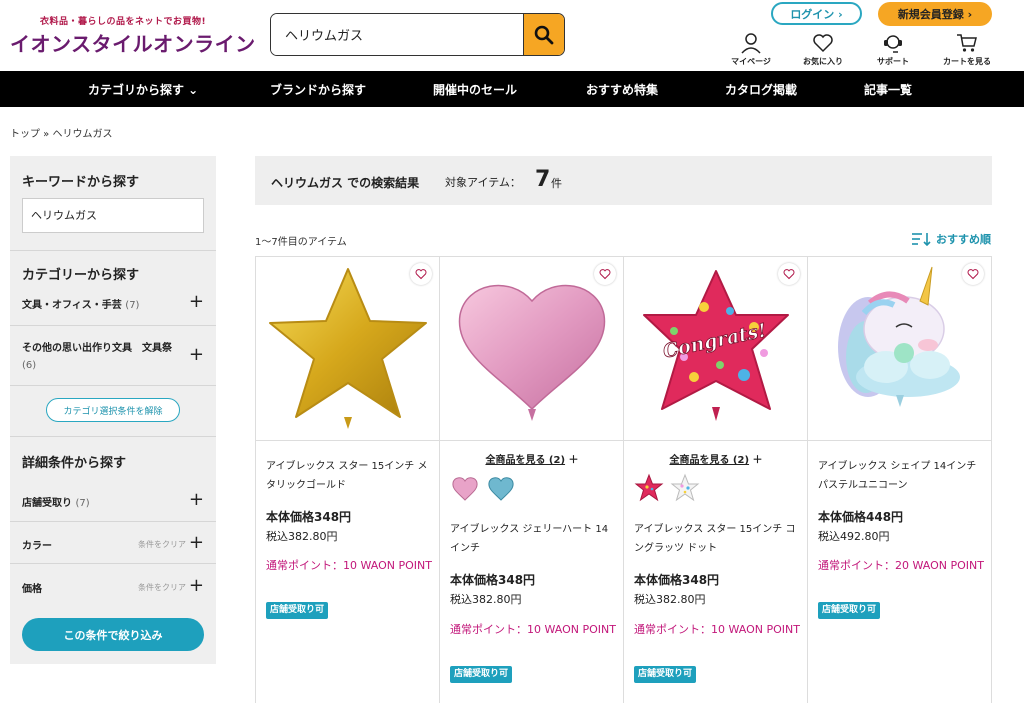 The height and width of the screenshot is (703, 1024). Describe the element at coordinates (132, 305) in the screenshot. I see `category-count: (7)` at that location.